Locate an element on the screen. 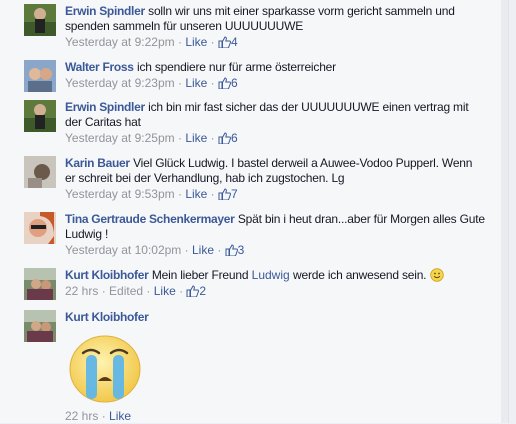 The width and height of the screenshot is (516, 424). comment-meta: Yesterday at 9:25pm · Like · 6 is located at coordinates (275, 138).